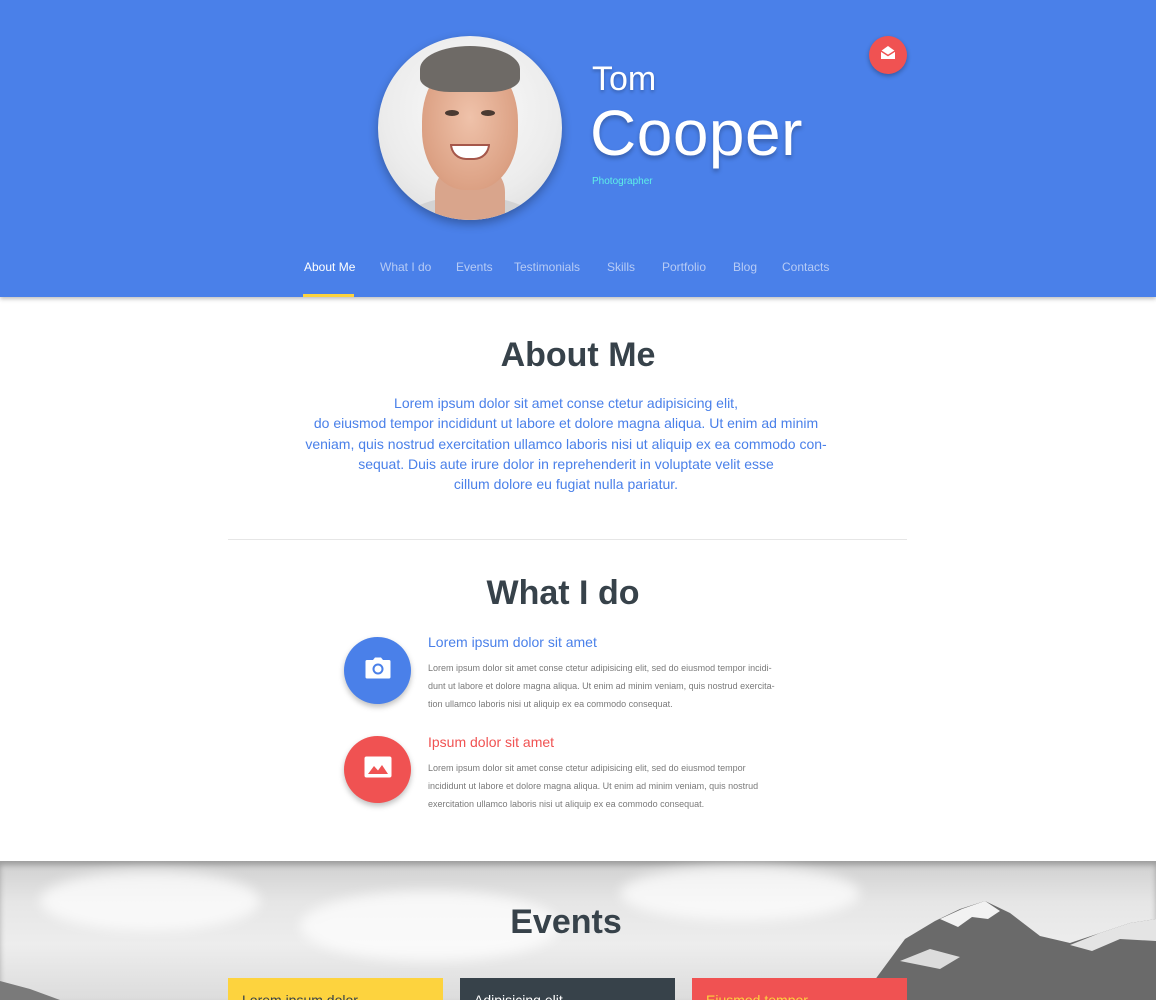 The image size is (1156, 1000). I want to click on nav-item-contacts: Contacts, so click(805, 267).